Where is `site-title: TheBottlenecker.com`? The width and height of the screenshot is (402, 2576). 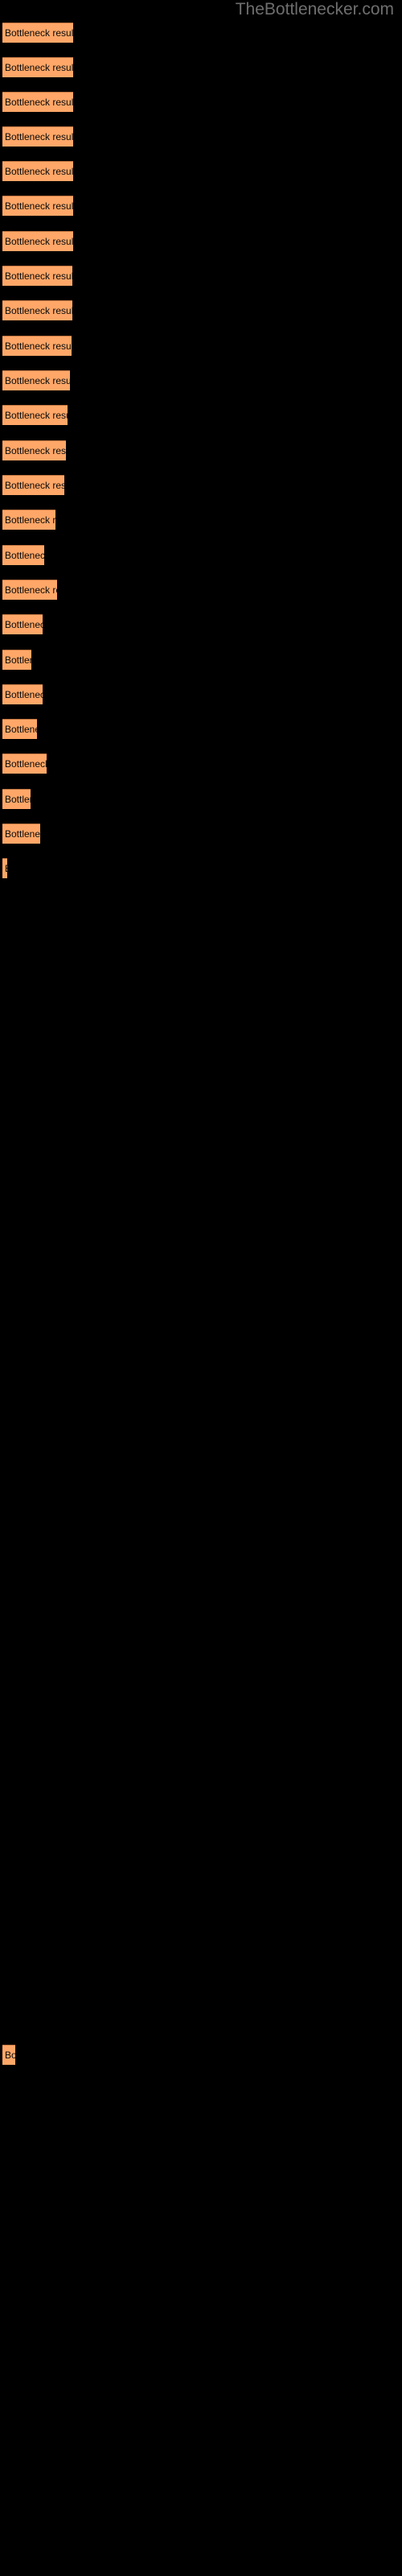
site-title: TheBottlenecker.com is located at coordinates (314, 9).